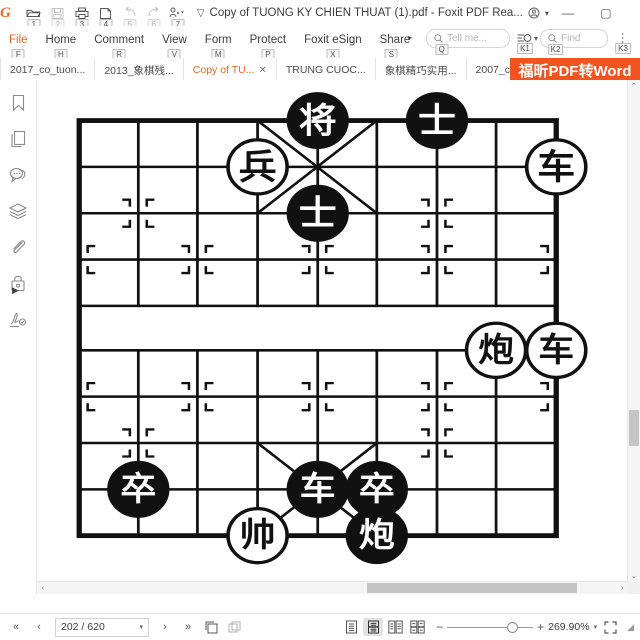  What do you see at coordinates (16, 627) in the screenshot?
I see `first-page-button: «` at bounding box center [16, 627].